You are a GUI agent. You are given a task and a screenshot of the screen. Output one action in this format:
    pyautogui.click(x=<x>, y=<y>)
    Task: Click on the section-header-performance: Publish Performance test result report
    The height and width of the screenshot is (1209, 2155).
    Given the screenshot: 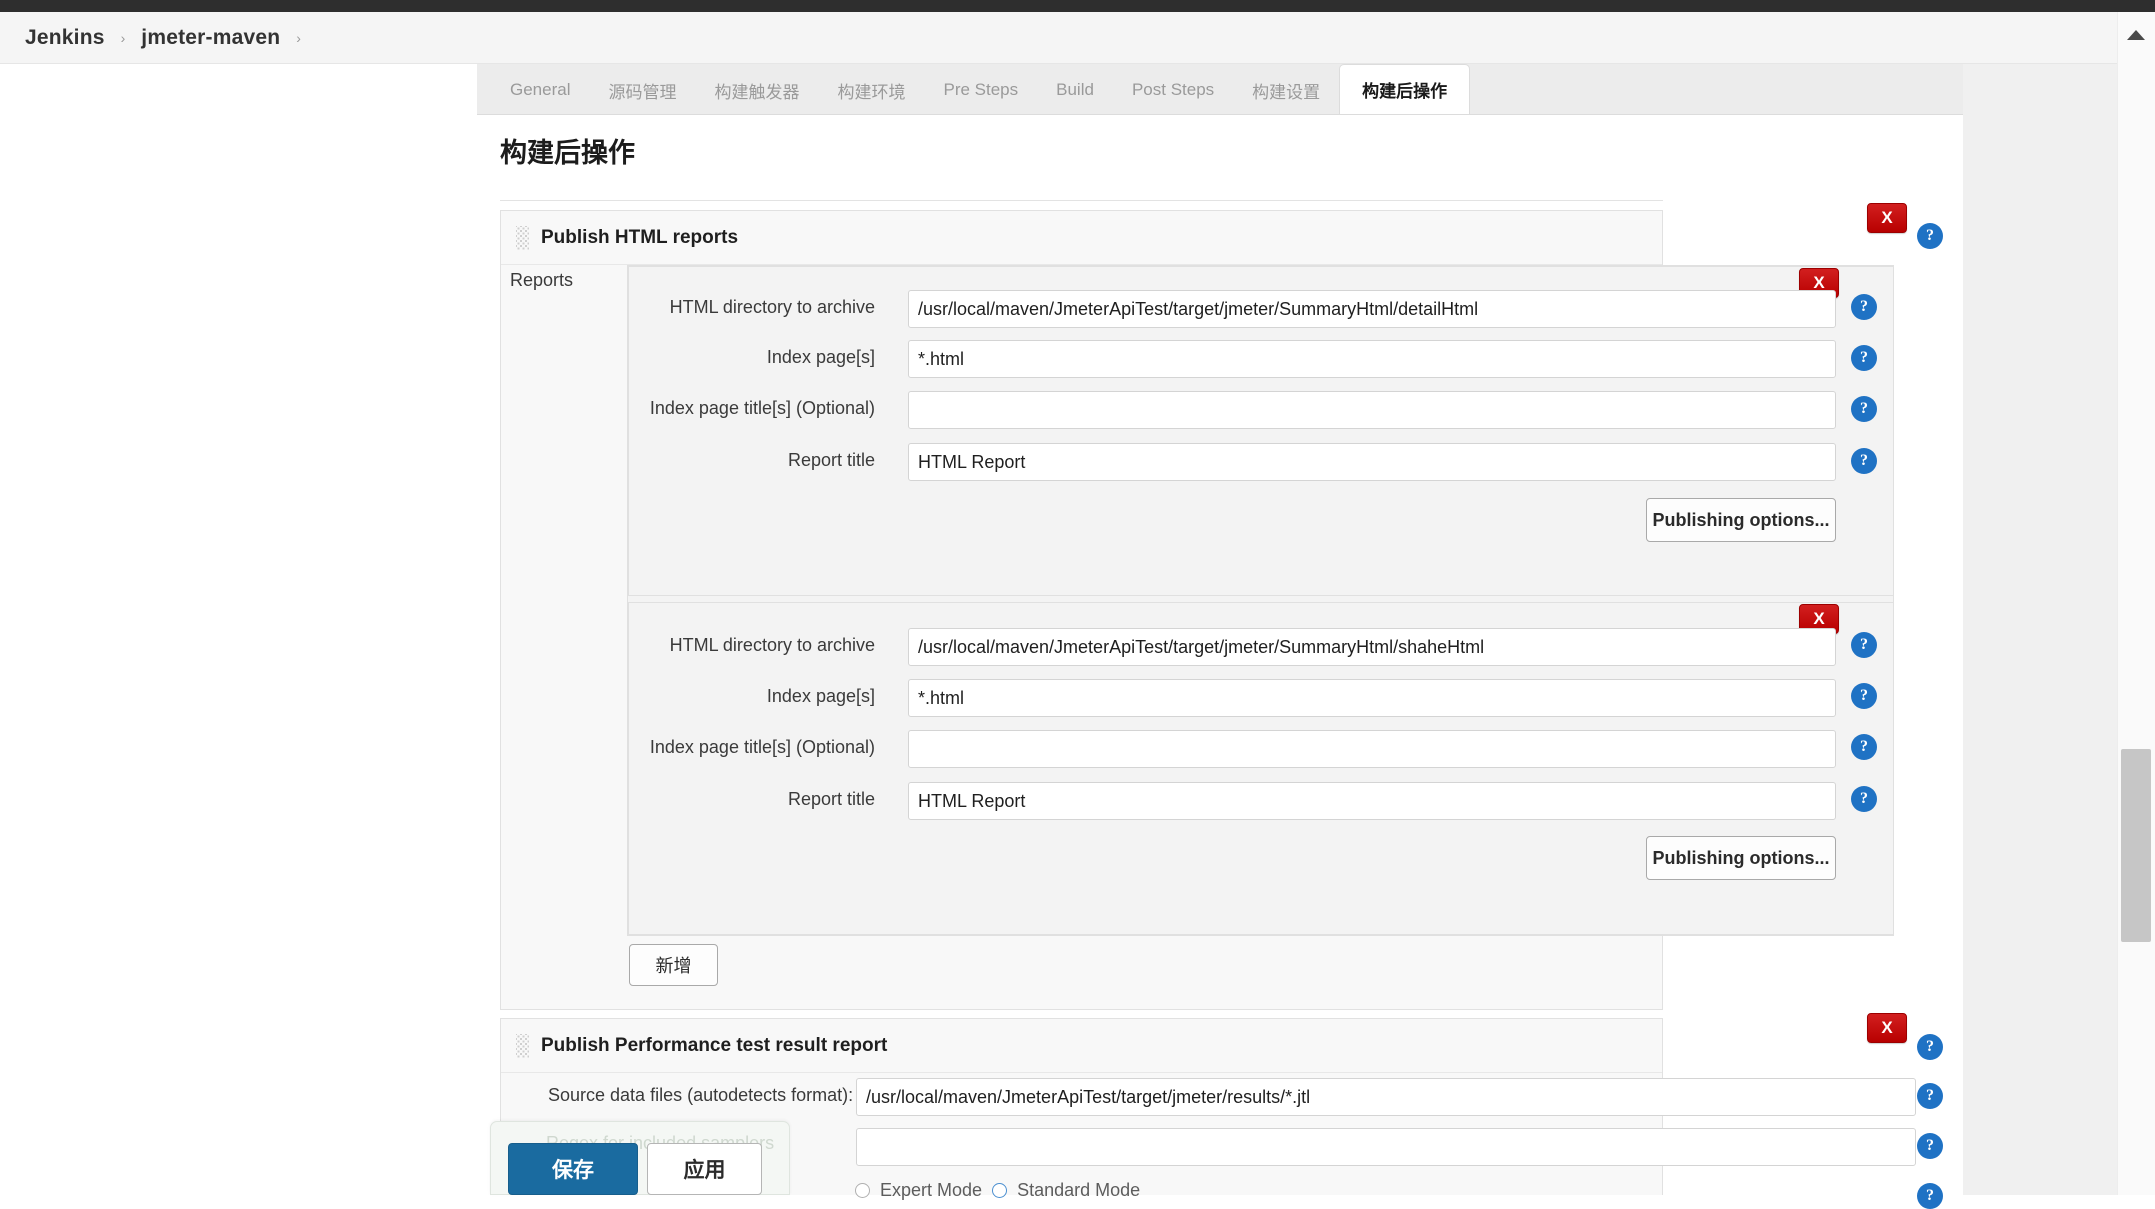 What is the action you would take?
    pyautogui.click(x=1081, y=1046)
    